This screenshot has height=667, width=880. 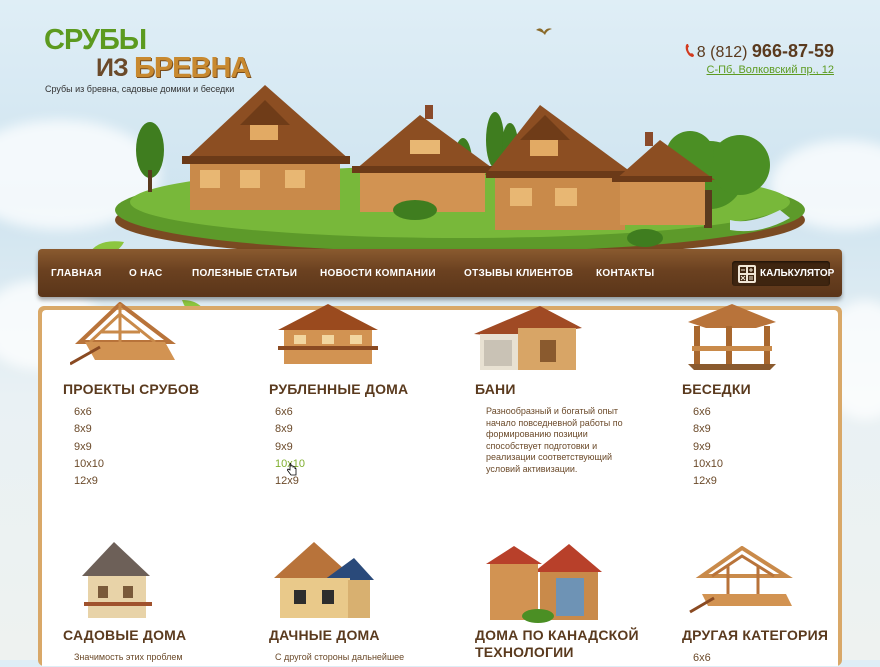 I want to click on calculator-button: КАЛЬКУЛЯТОР, so click(x=783, y=273).